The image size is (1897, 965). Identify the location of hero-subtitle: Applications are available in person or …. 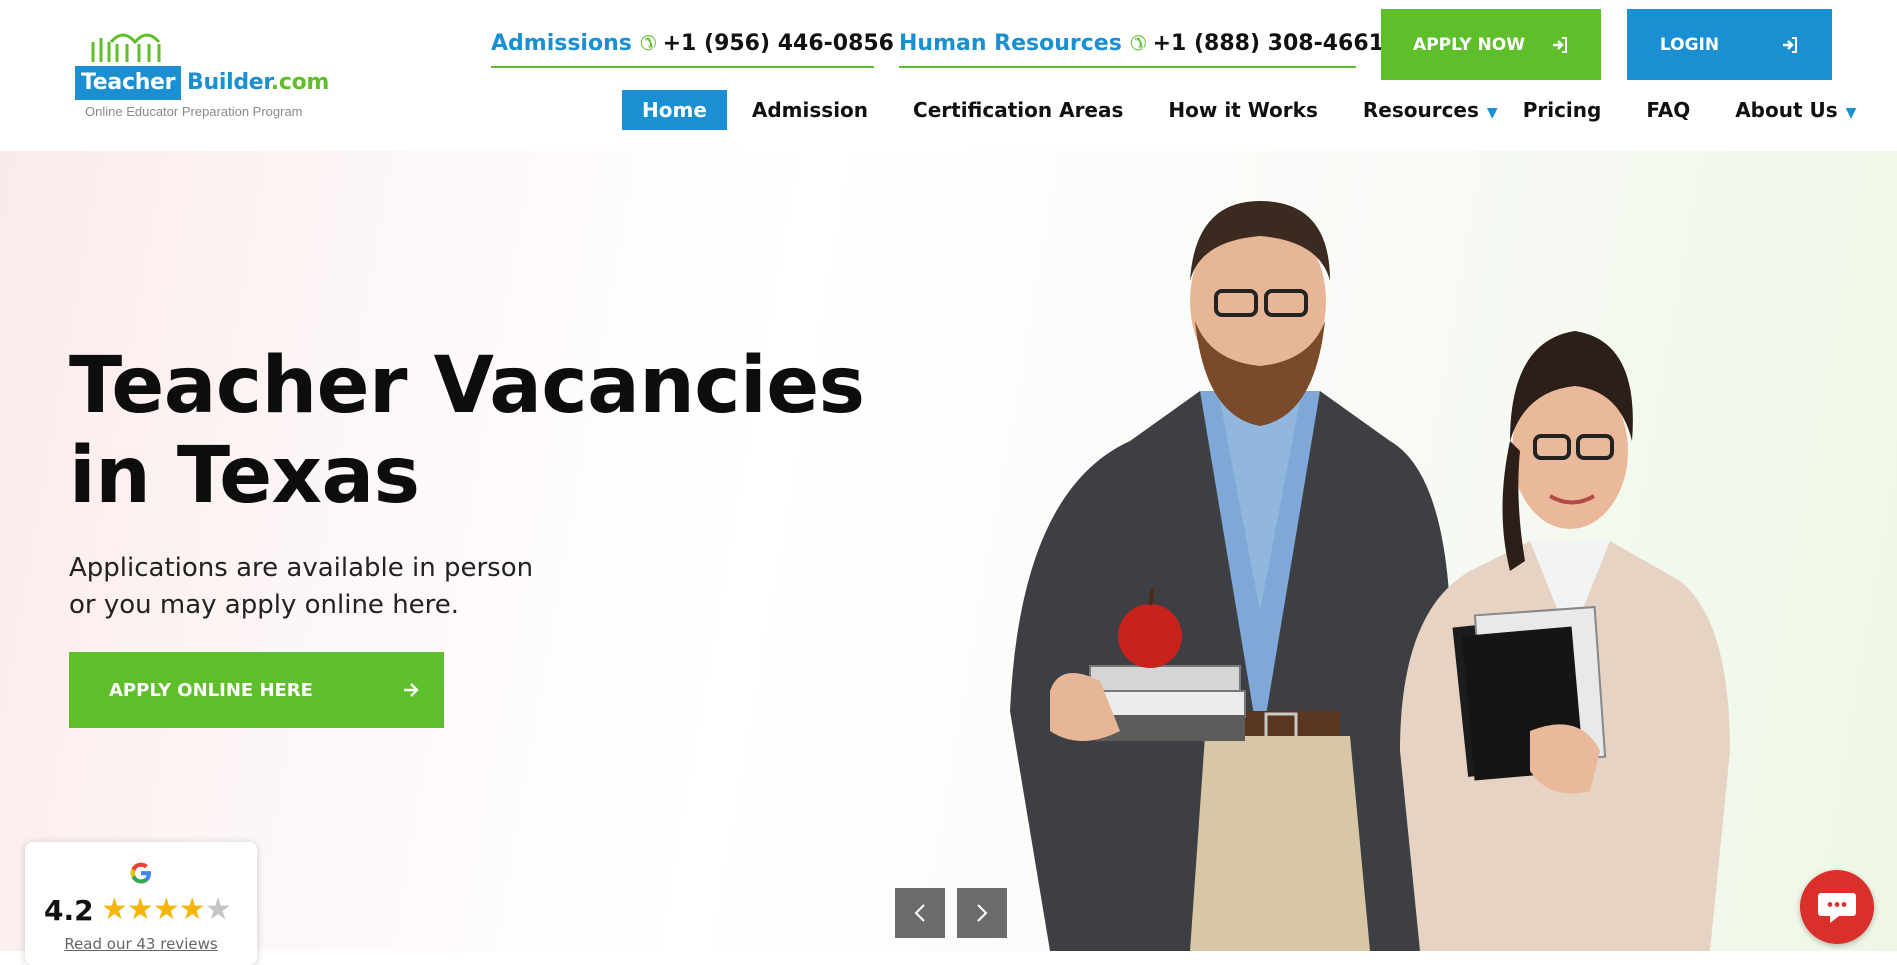
(329, 587).